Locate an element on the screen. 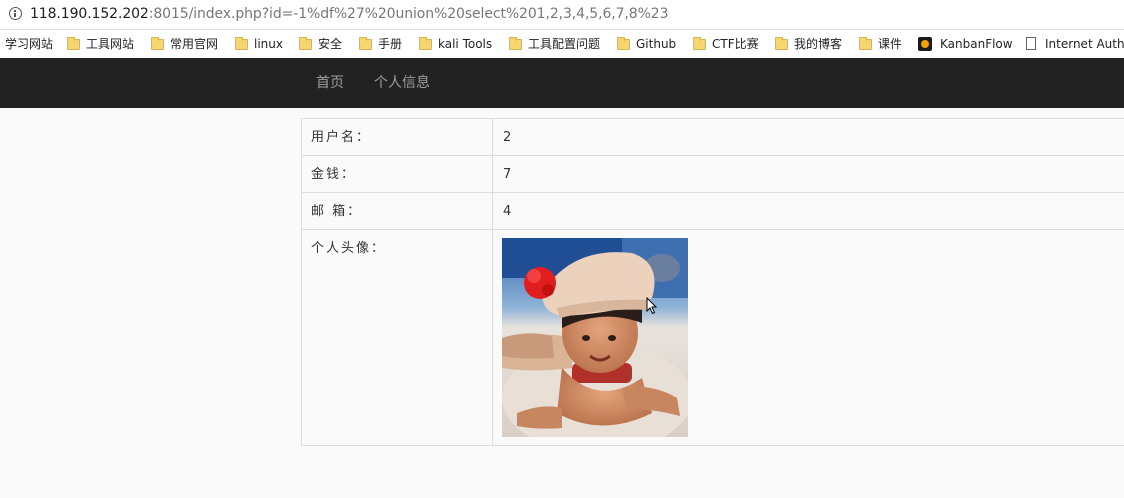 This screenshot has height=498, width=1124. bookmark-item: CTF比赛 is located at coordinates (726, 44).